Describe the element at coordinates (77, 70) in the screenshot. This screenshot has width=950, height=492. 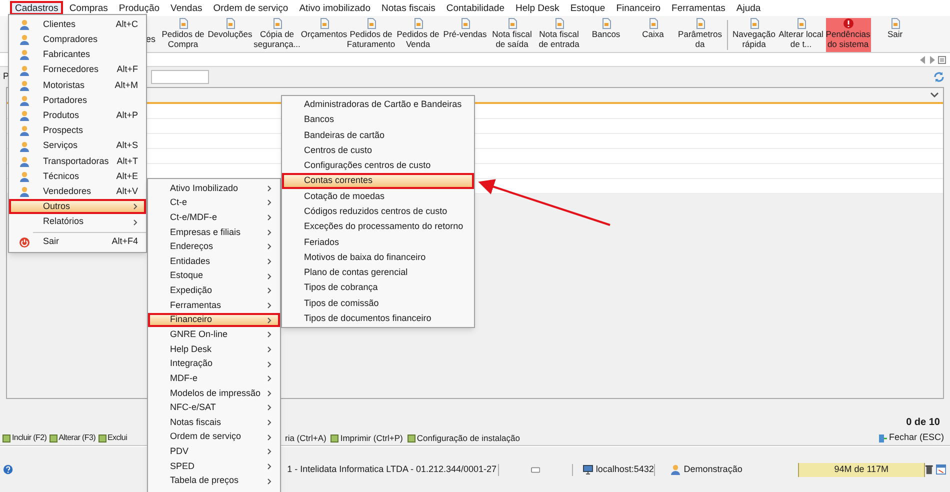
I see `menu-item: Fornecedores Alt+F` at that location.